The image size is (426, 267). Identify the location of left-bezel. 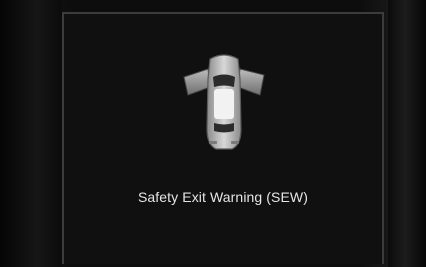
(31, 133).